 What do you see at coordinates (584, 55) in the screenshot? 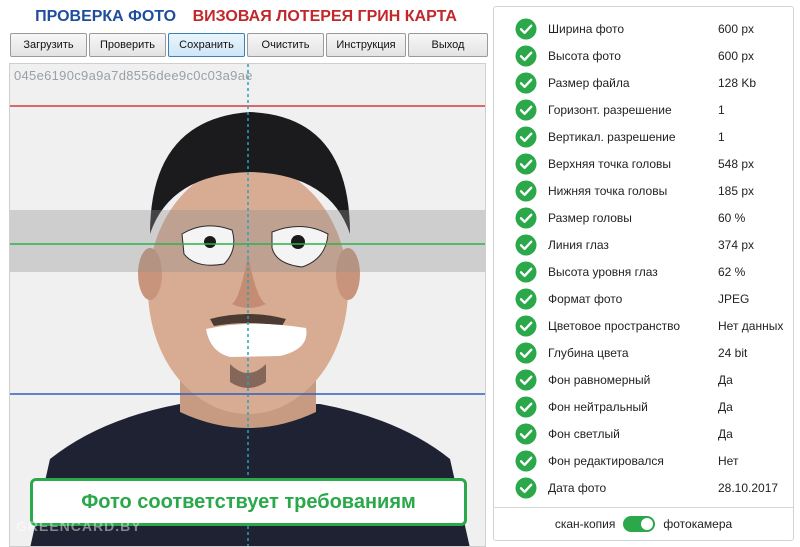
I see `param-label: Высота фото` at bounding box center [584, 55].